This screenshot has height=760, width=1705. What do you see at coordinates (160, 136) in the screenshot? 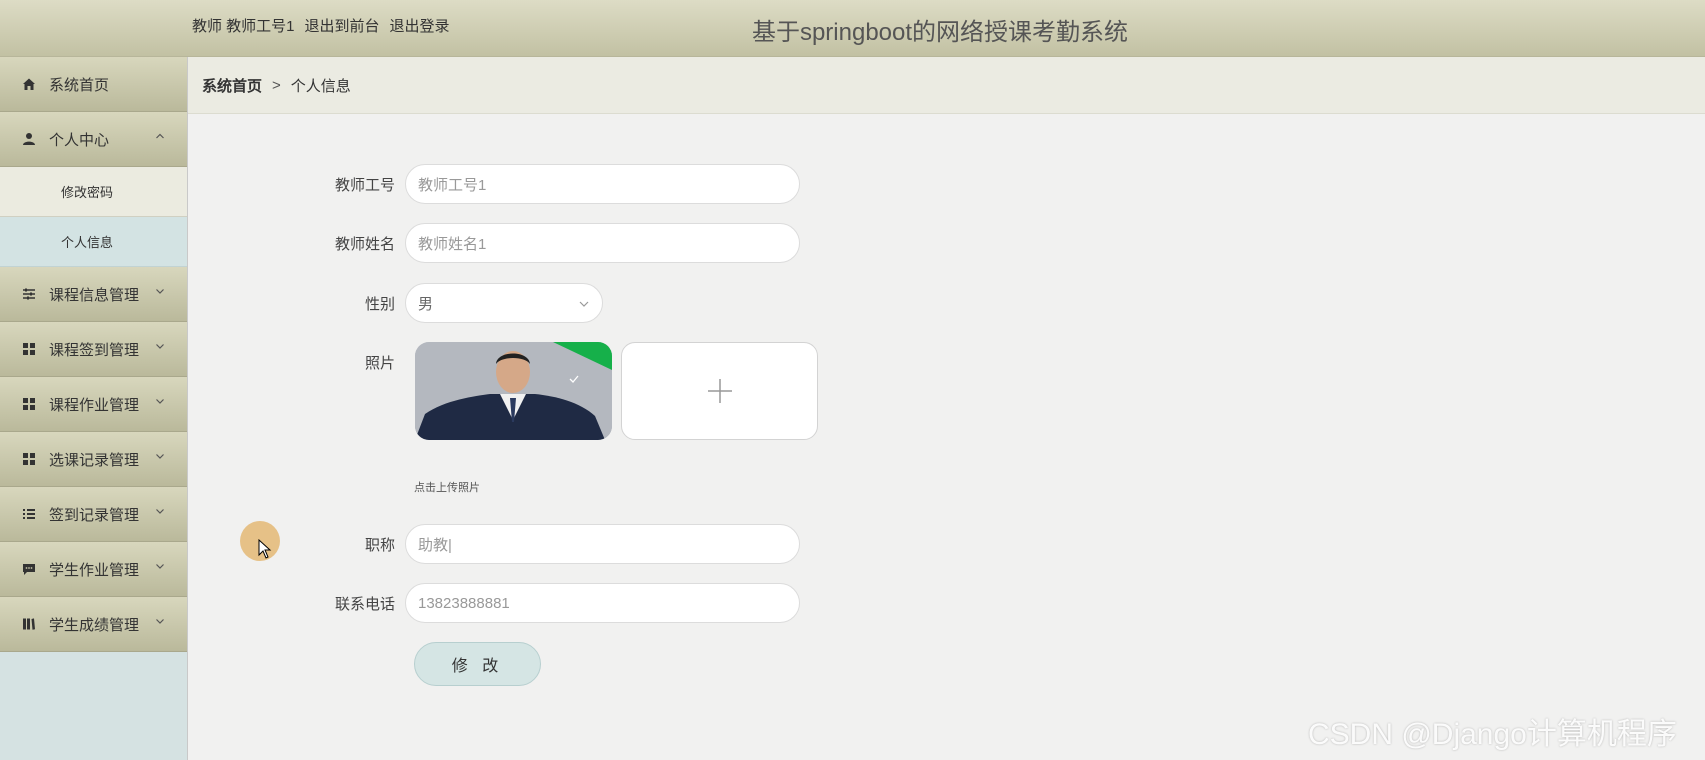
I see `chevron-up-icon` at bounding box center [160, 136].